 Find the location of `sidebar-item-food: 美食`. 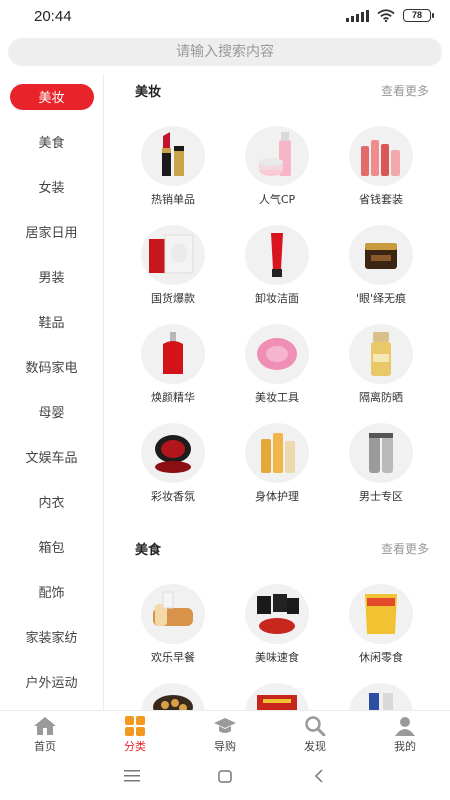

sidebar-item-food: 美食 is located at coordinates (51, 141).